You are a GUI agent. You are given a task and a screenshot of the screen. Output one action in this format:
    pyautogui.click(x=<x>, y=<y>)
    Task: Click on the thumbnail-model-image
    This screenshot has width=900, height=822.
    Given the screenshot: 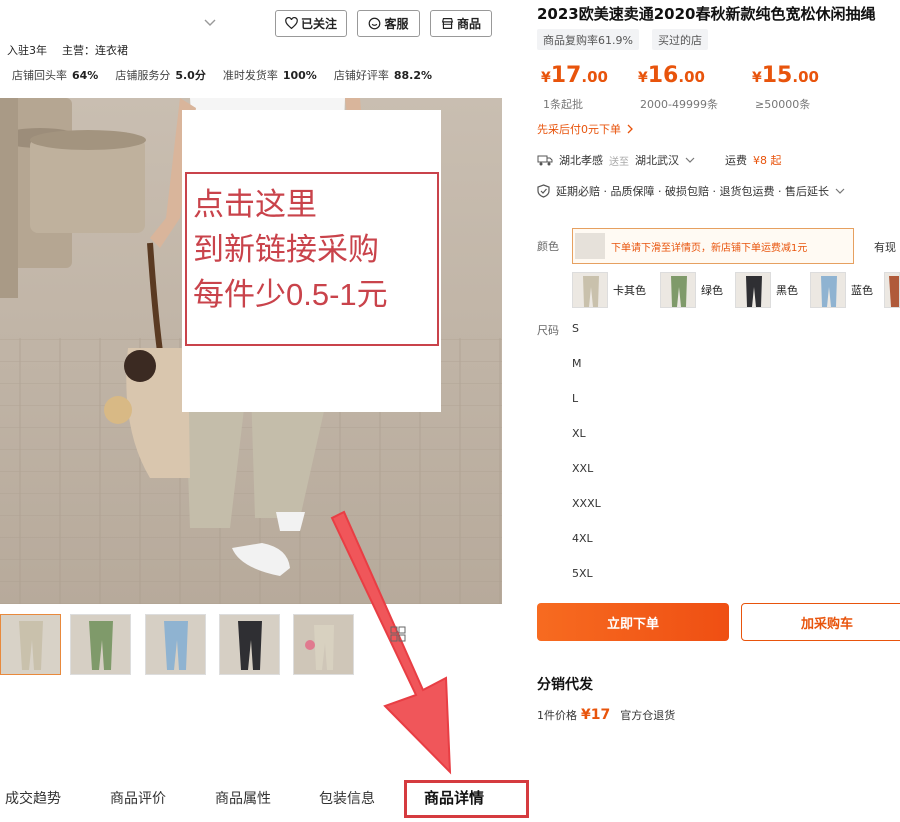 What is the action you would take?
    pyautogui.click(x=323, y=644)
    